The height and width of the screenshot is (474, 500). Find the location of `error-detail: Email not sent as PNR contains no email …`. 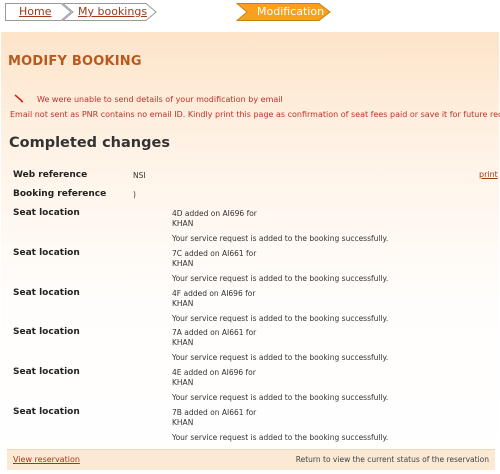

error-detail: Email not sent as PNR contains no email … is located at coordinates (255, 114).